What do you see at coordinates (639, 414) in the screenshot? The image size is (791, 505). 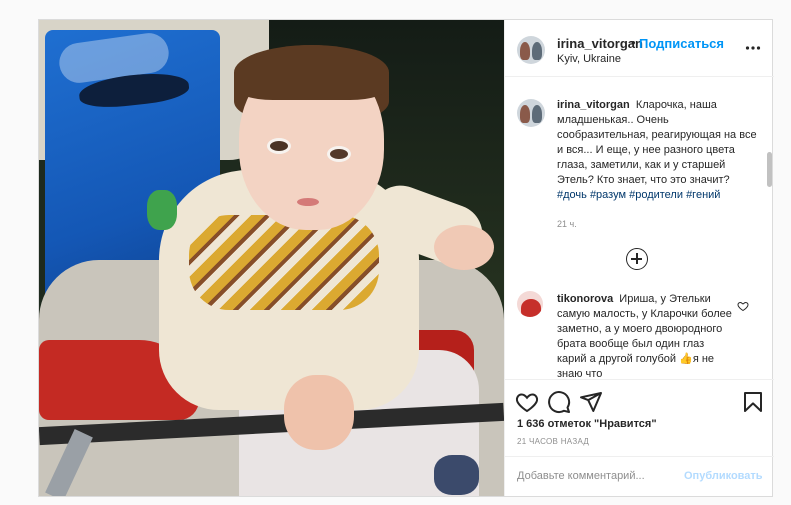 I see `post-actions: 1 636 отметок "Нравится" 21 ЧАСОВ НАЗАД` at bounding box center [639, 414].